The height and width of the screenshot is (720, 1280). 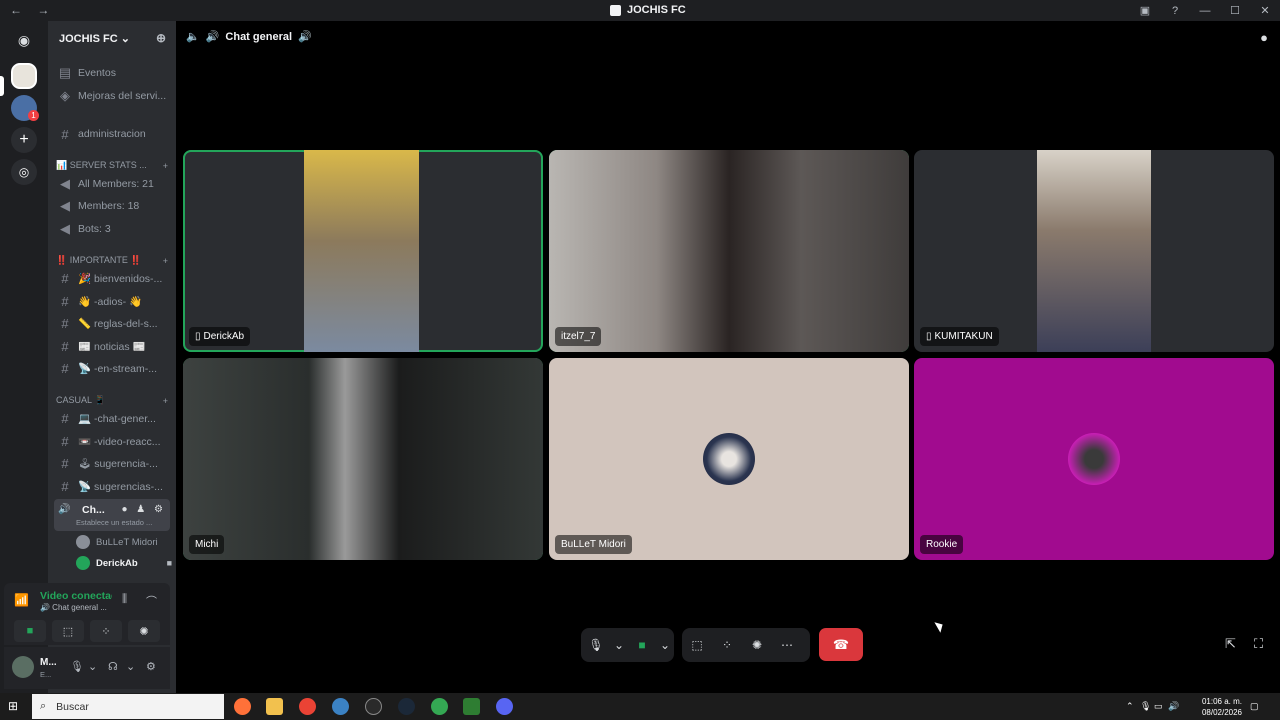 I want to click on firefox-icon, so click(x=242, y=706).